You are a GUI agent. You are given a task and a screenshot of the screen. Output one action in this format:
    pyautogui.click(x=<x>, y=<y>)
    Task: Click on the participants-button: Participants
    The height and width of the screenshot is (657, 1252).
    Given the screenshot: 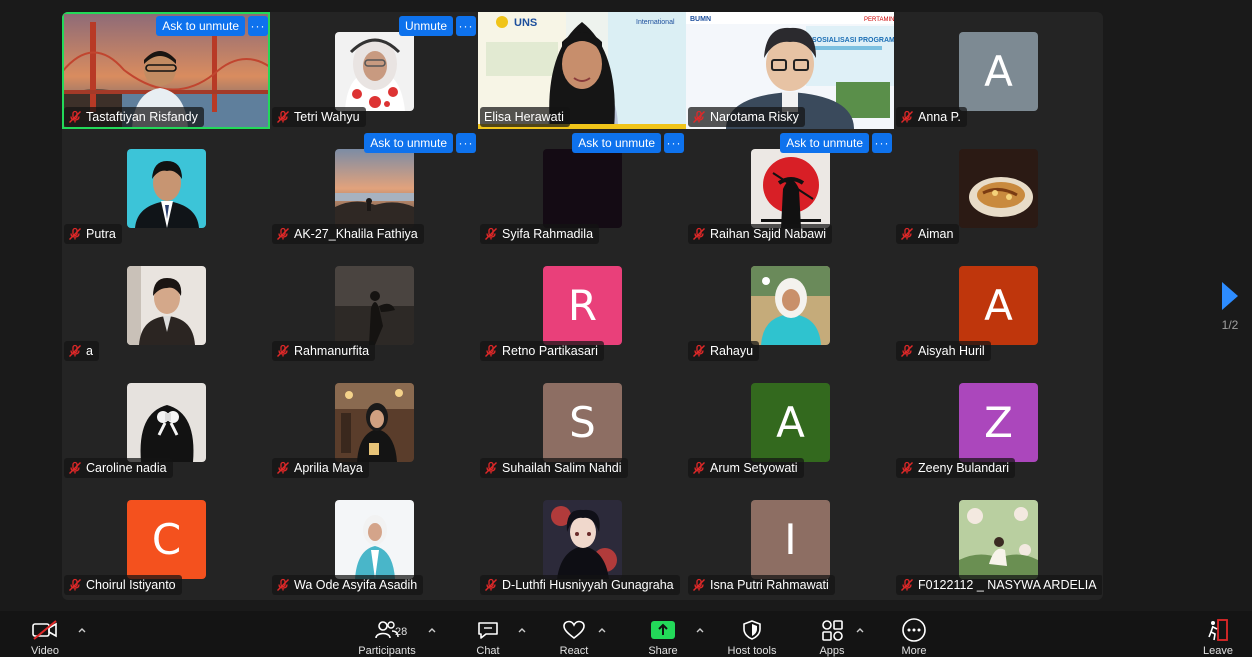 What is the action you would take?
    pyautogui.click(x=387, y=634)
    